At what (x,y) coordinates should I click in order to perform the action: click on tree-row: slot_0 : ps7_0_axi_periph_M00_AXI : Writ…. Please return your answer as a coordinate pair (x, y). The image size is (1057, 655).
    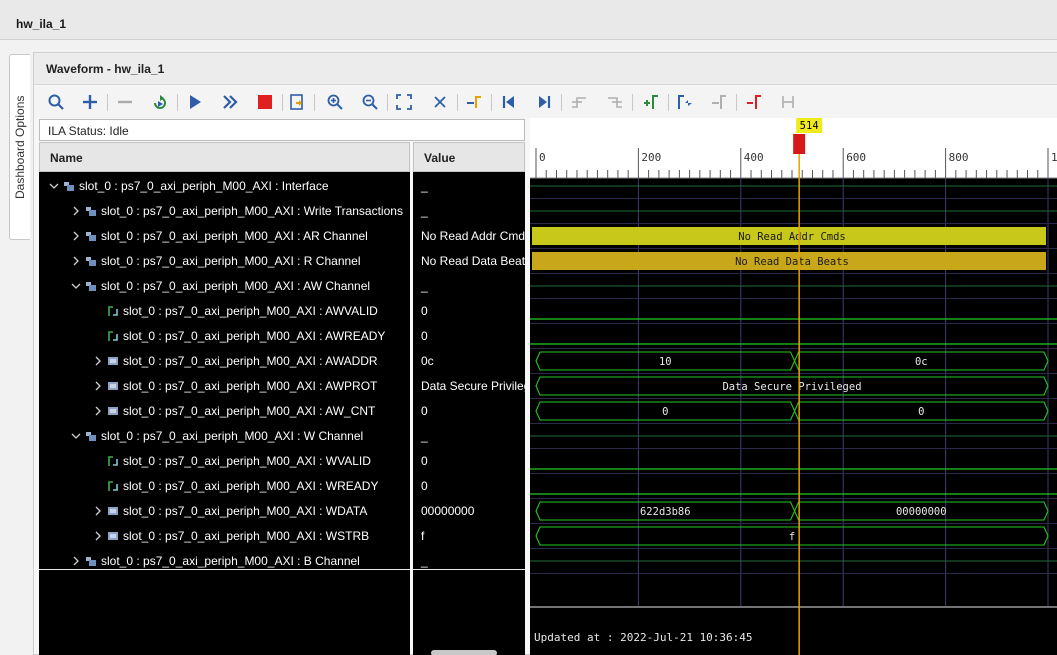
    Looking at the image, I should click on (224, 211).